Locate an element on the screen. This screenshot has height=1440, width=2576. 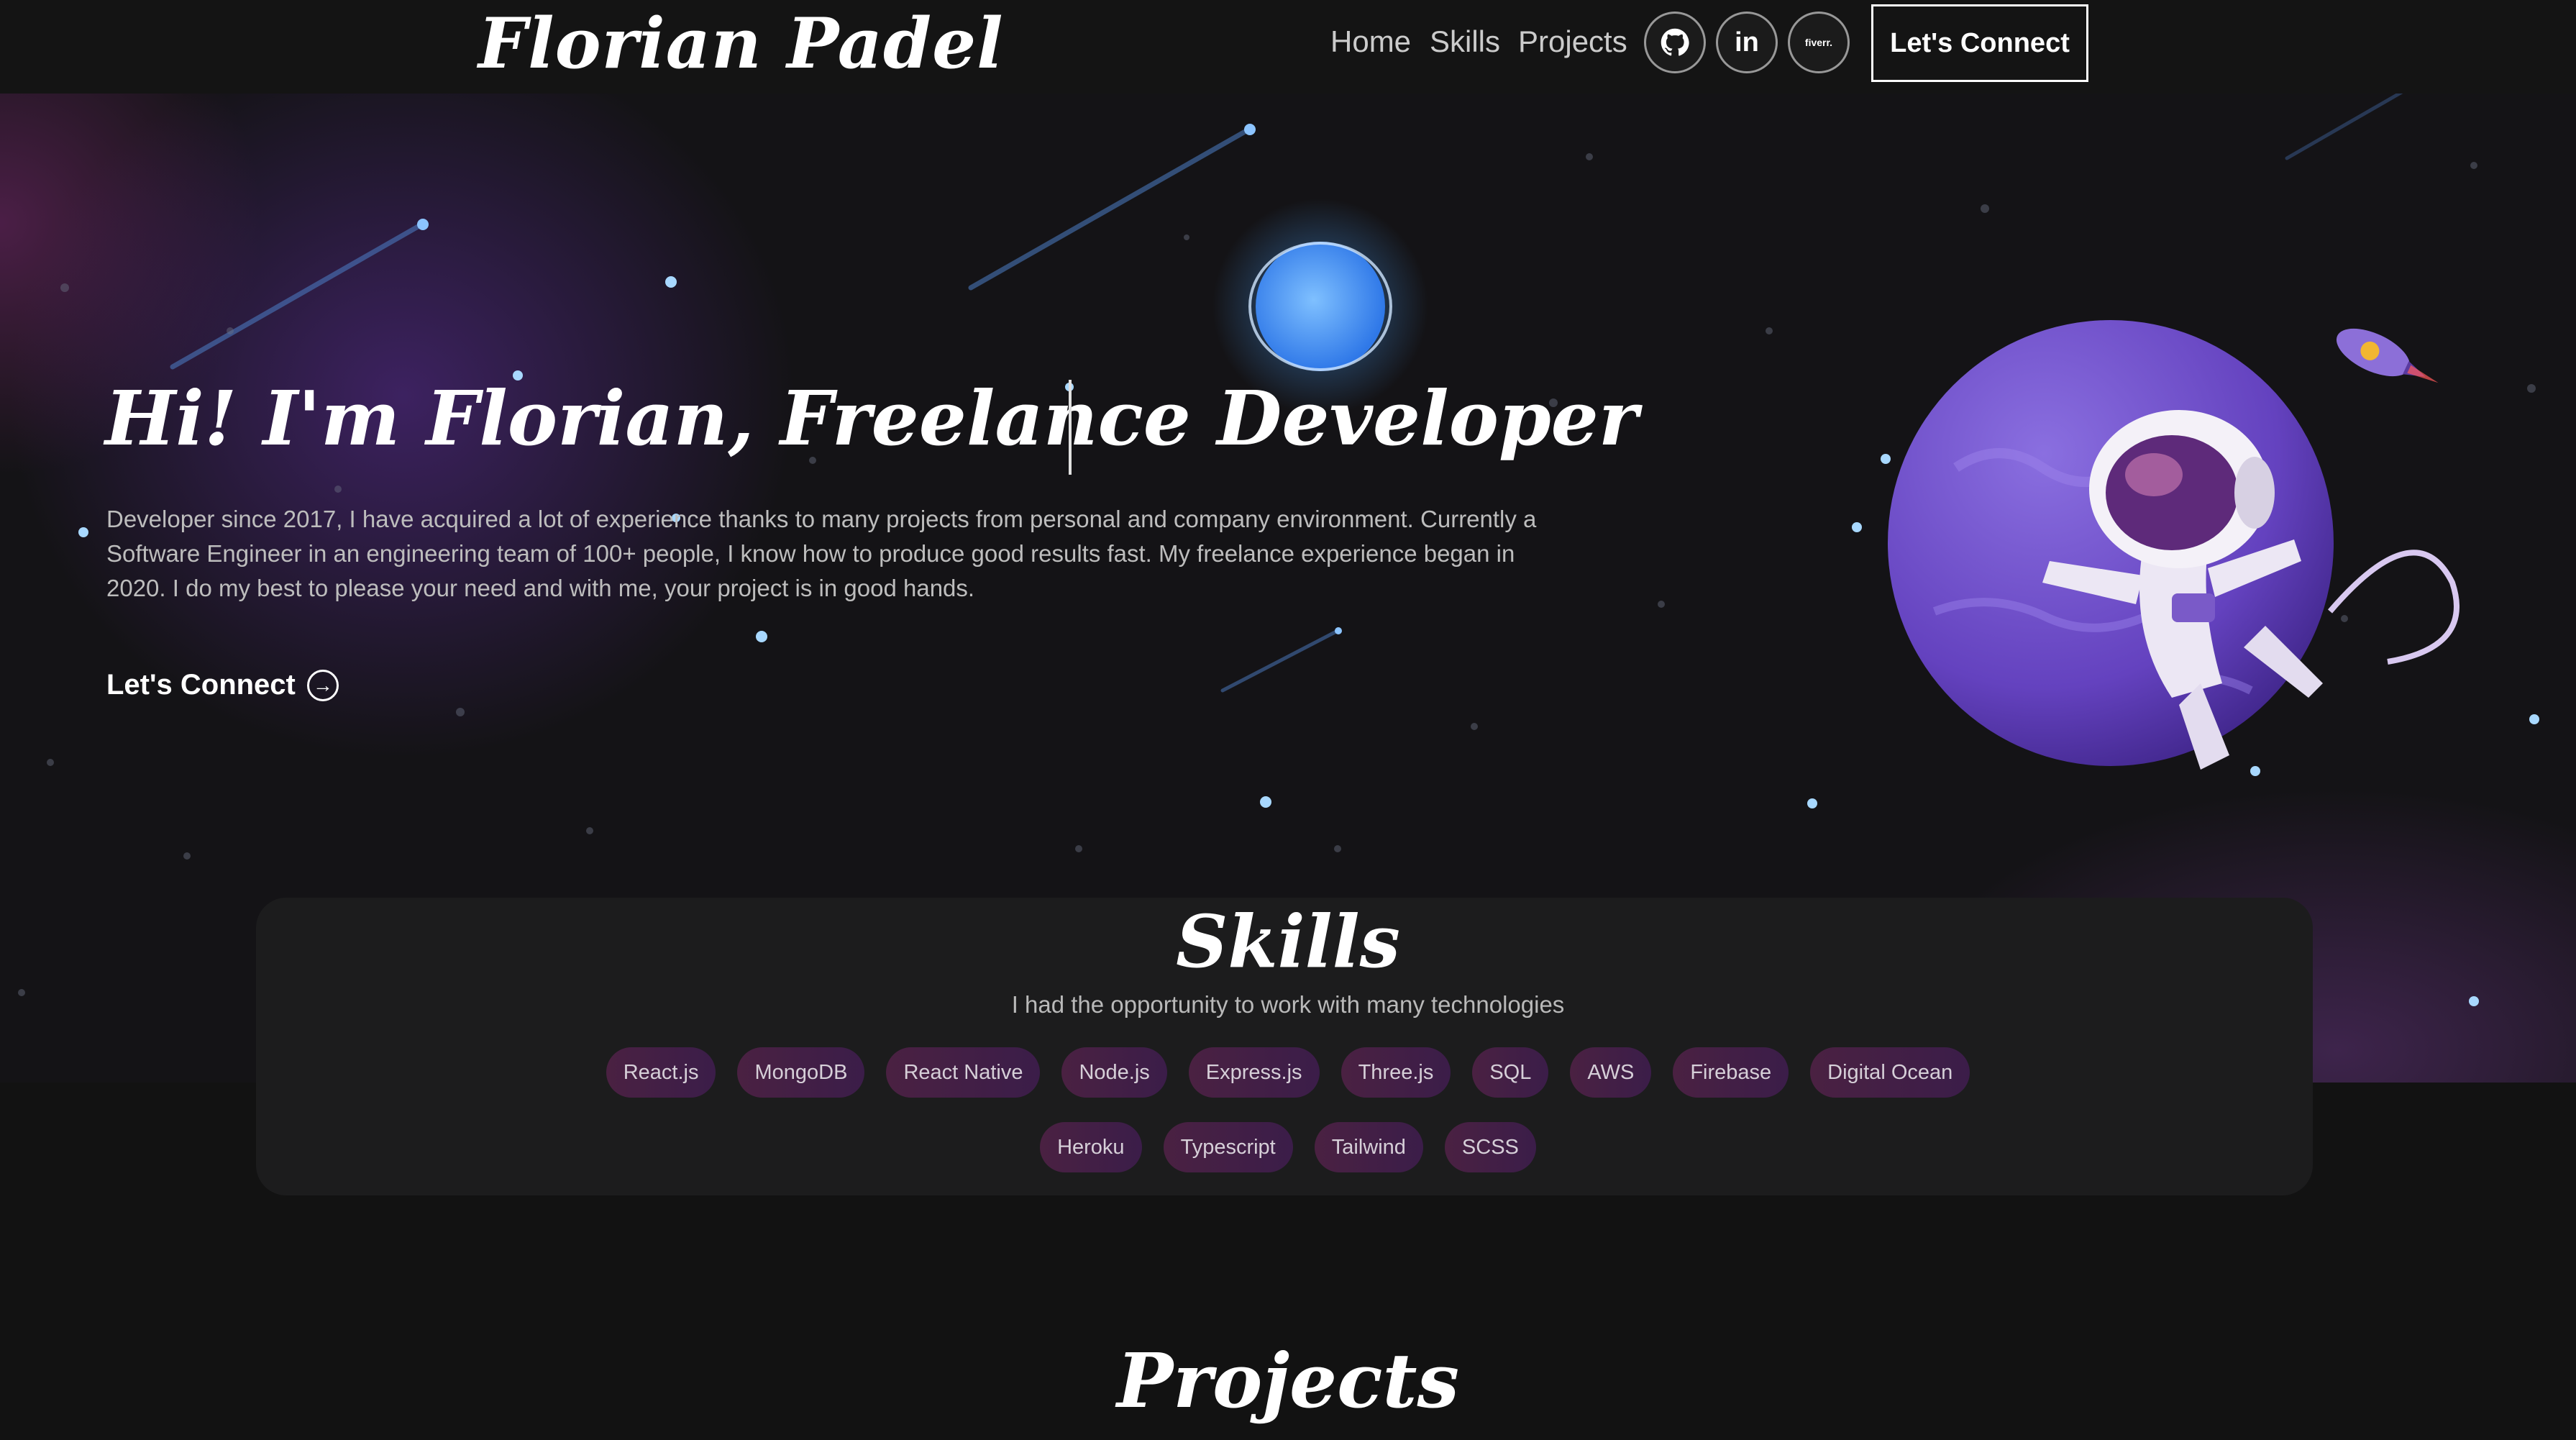
skill-chip: Express.js is located at coordinates (1254, 1072).